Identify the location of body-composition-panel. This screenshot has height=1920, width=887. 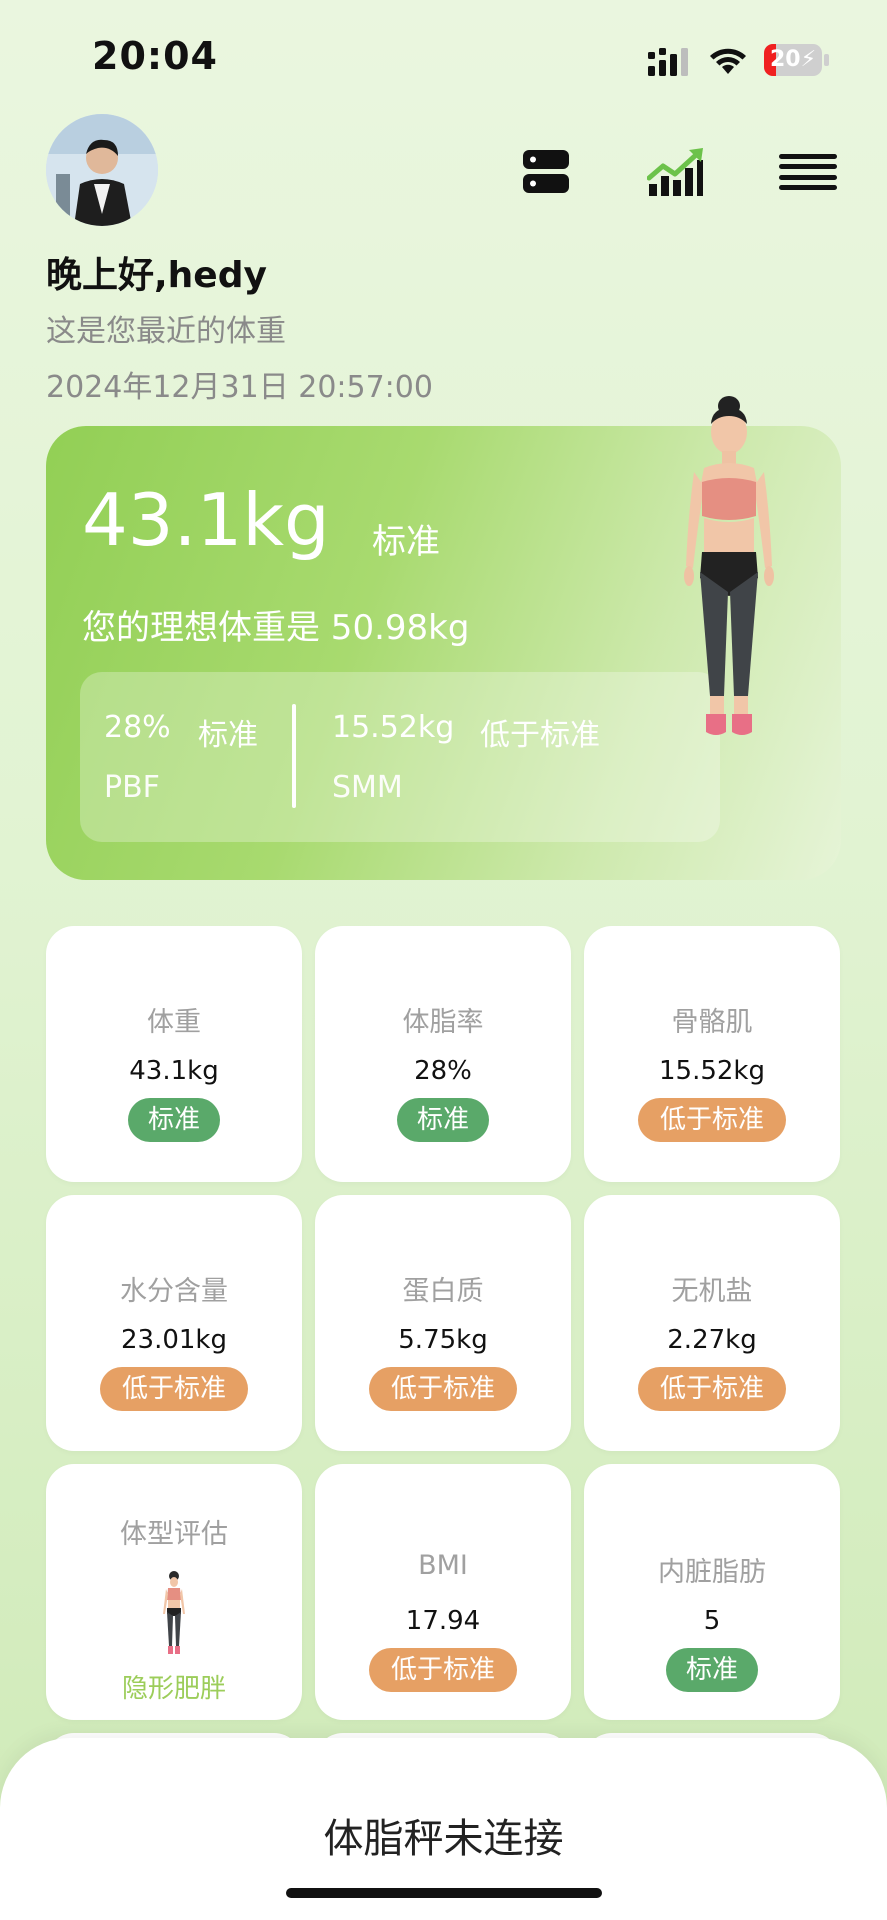
(400, 757).